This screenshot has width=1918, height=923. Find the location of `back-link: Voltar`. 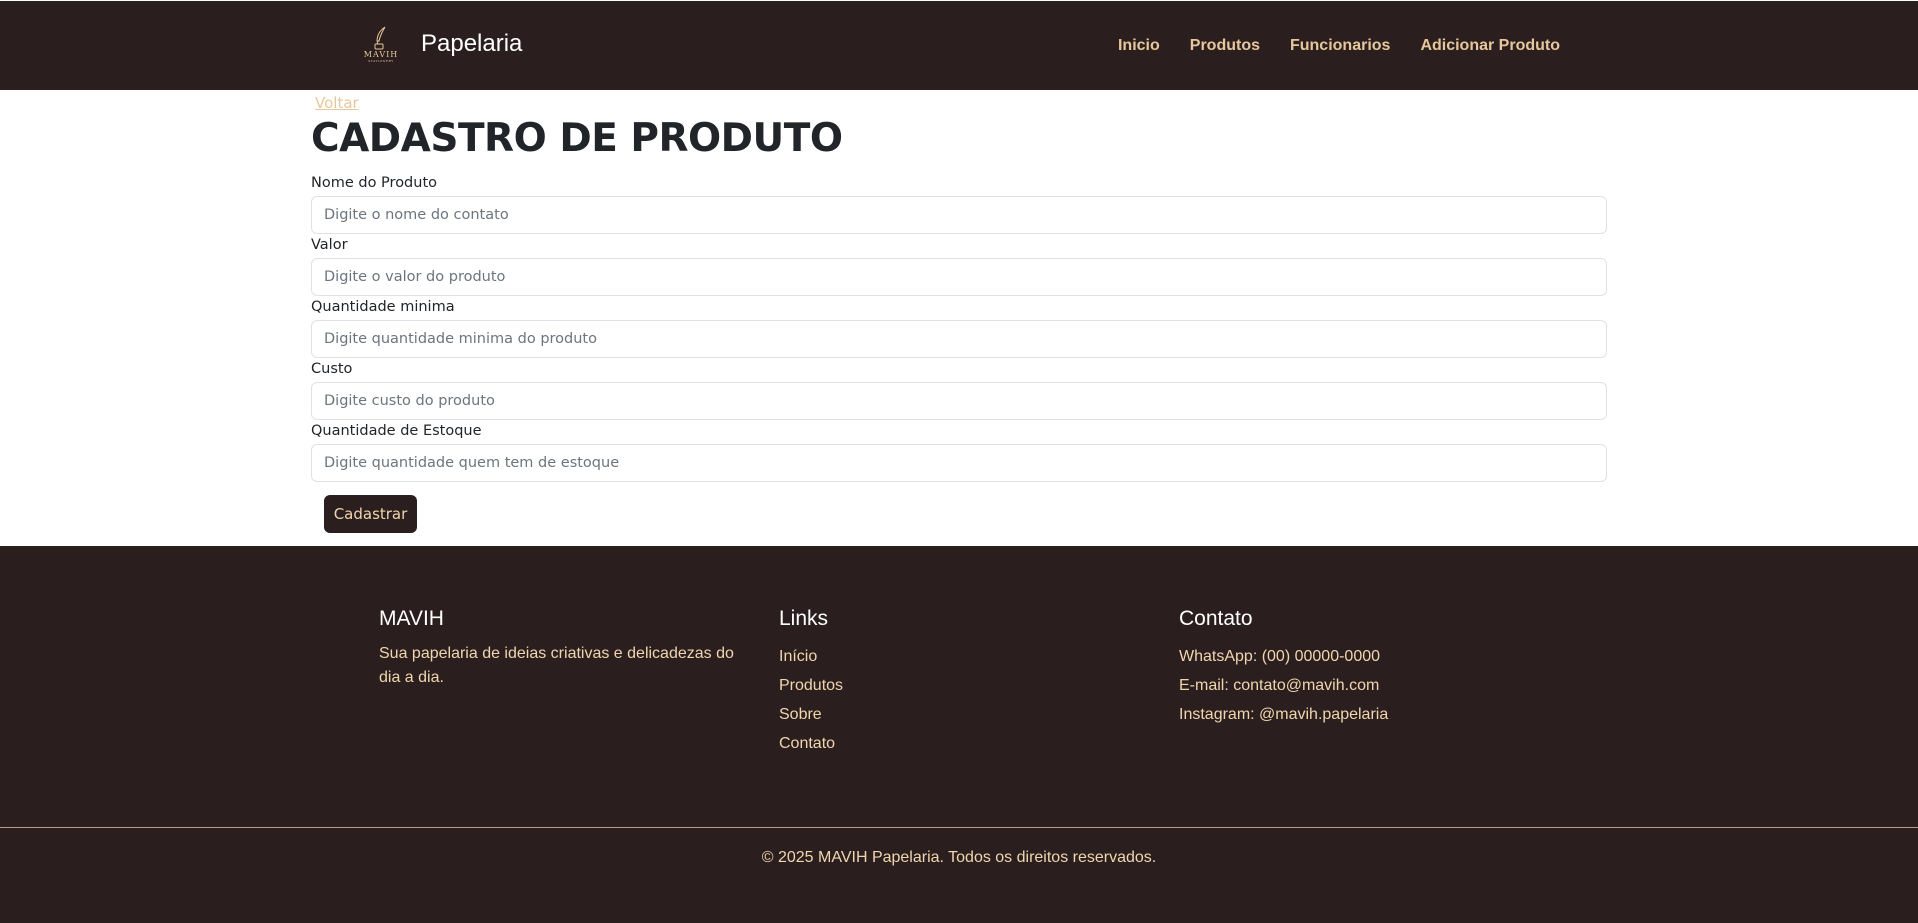

back-link: Voltar is located at coordinates (337, 103).